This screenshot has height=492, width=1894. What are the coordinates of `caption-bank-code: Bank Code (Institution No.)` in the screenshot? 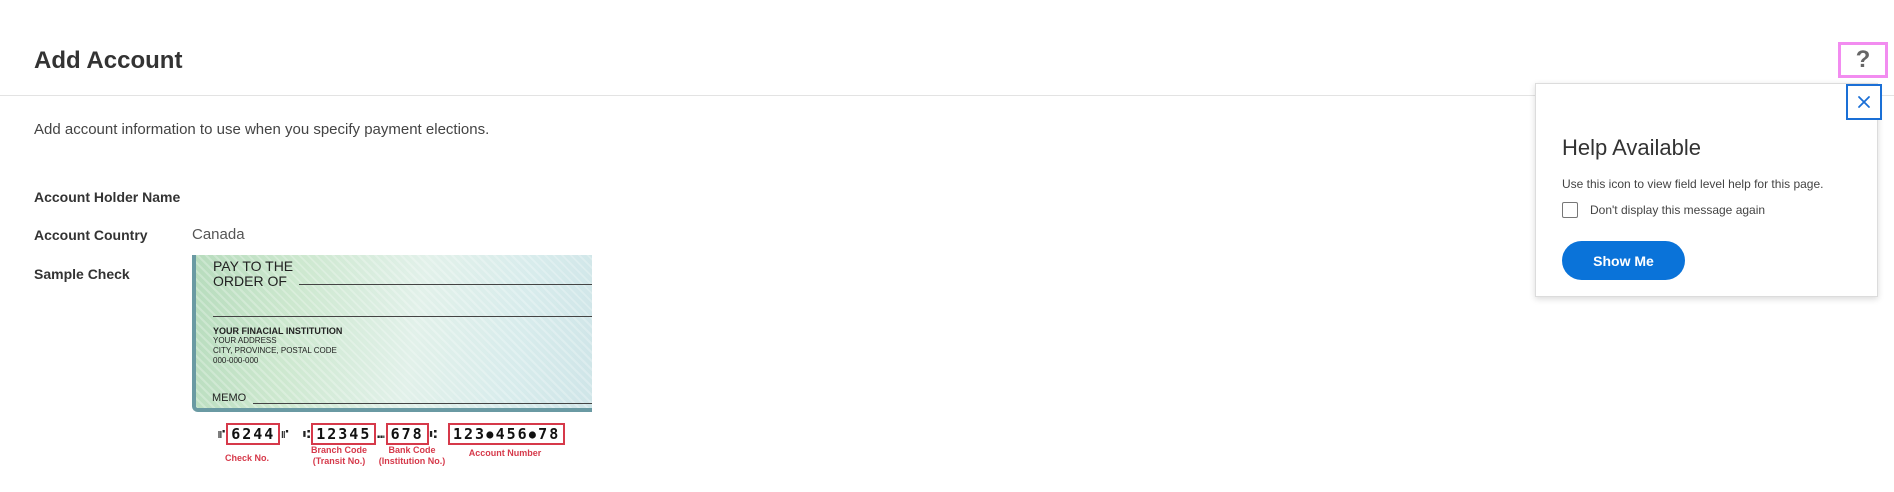 It's located at (412, 456).